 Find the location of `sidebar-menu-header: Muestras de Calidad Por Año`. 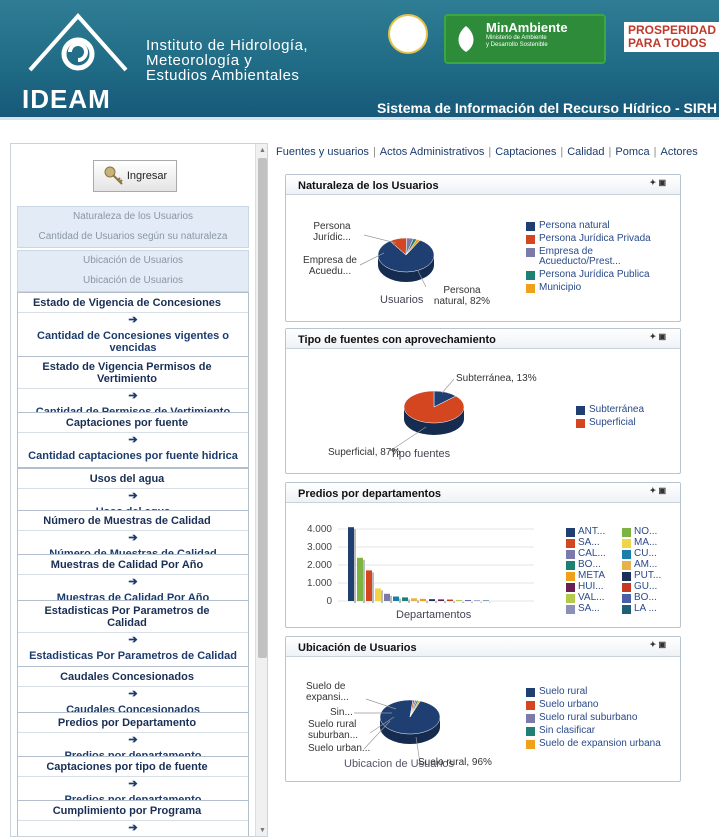

sidebar-menu-header: Muestras de Calidad Por Año is located at coordinates (133, 565).